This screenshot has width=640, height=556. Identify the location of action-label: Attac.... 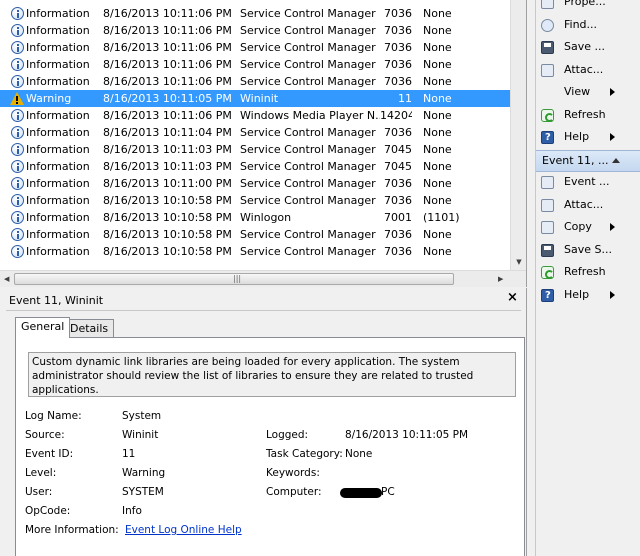
(584, 69).